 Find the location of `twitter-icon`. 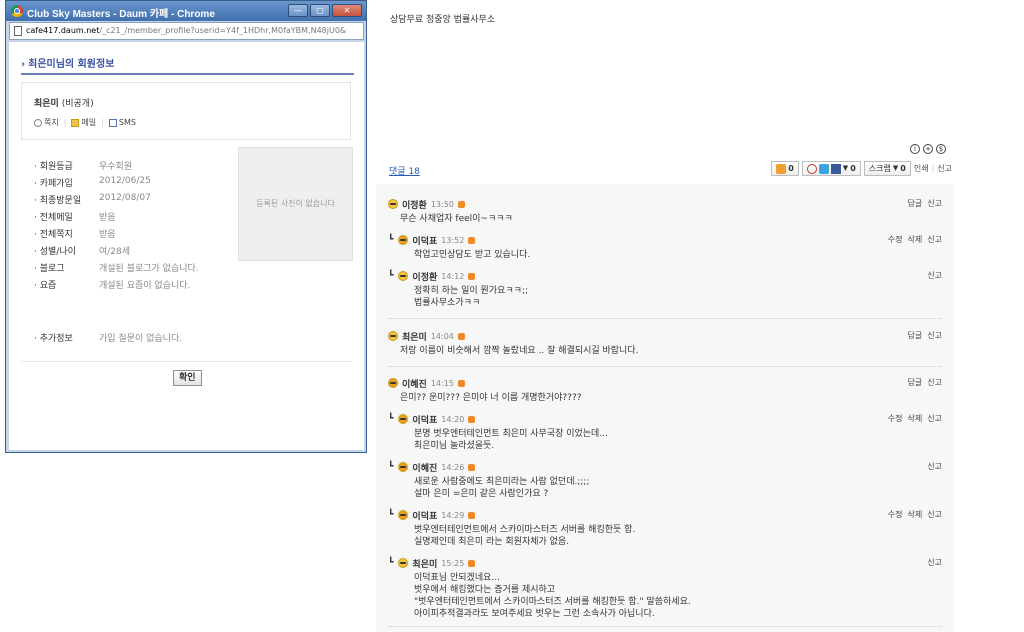

twitter-icon is located at coordinates (823, 168).